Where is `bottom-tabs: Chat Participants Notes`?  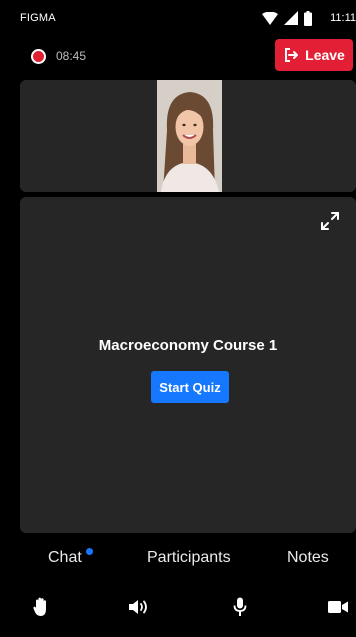
bottom-tabs: Chat Participants Notes is located at coordinates (178, 559).